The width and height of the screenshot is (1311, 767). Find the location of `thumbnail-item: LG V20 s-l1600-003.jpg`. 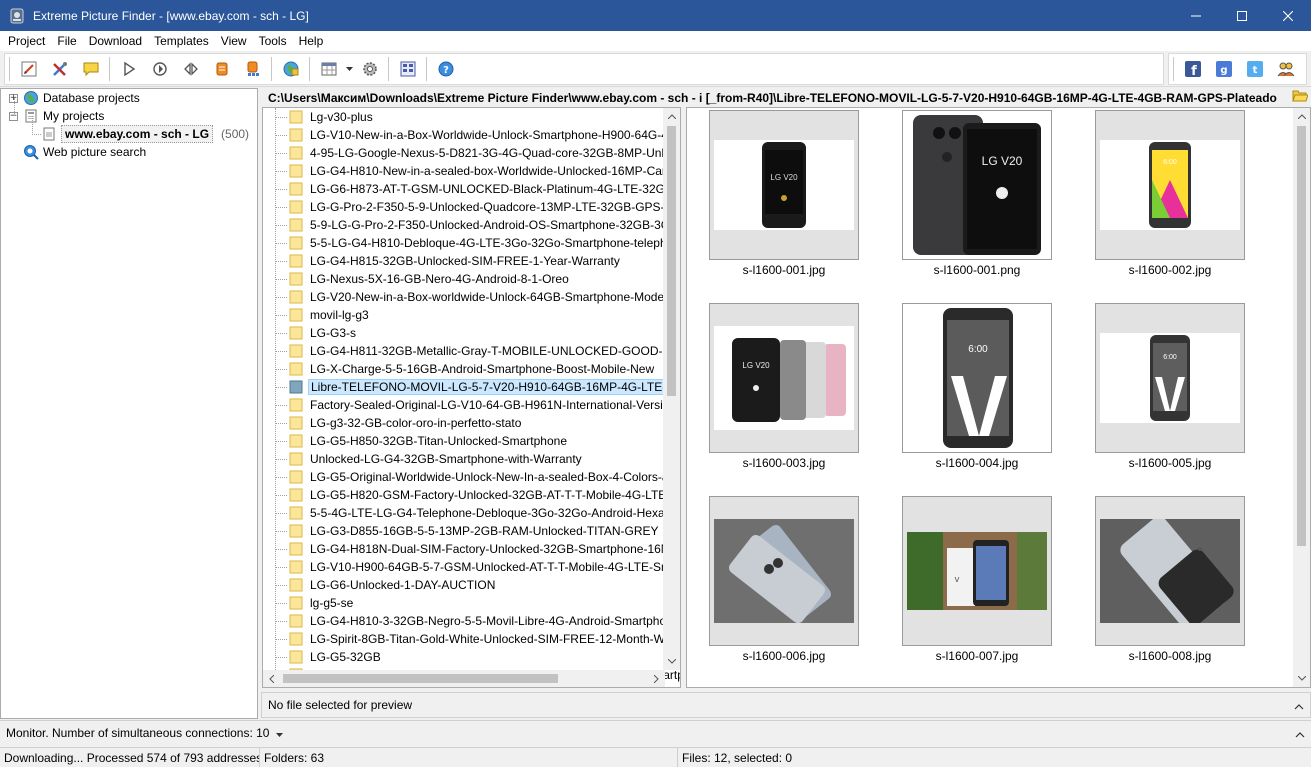

thumbnail-item: LG V20 s-l1600-003.jpg is located at coordinates (784, 386).